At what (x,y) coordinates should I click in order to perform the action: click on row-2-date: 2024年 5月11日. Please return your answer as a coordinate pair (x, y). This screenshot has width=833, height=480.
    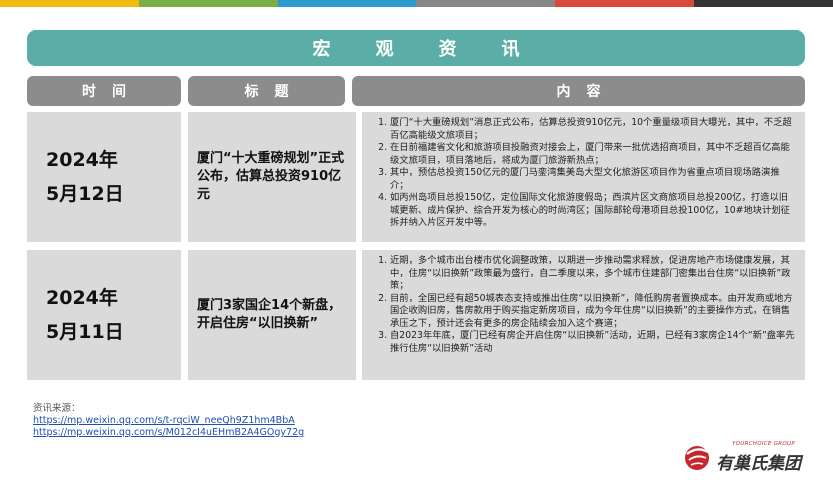
    Looking at the image, I should click on (104, 315).